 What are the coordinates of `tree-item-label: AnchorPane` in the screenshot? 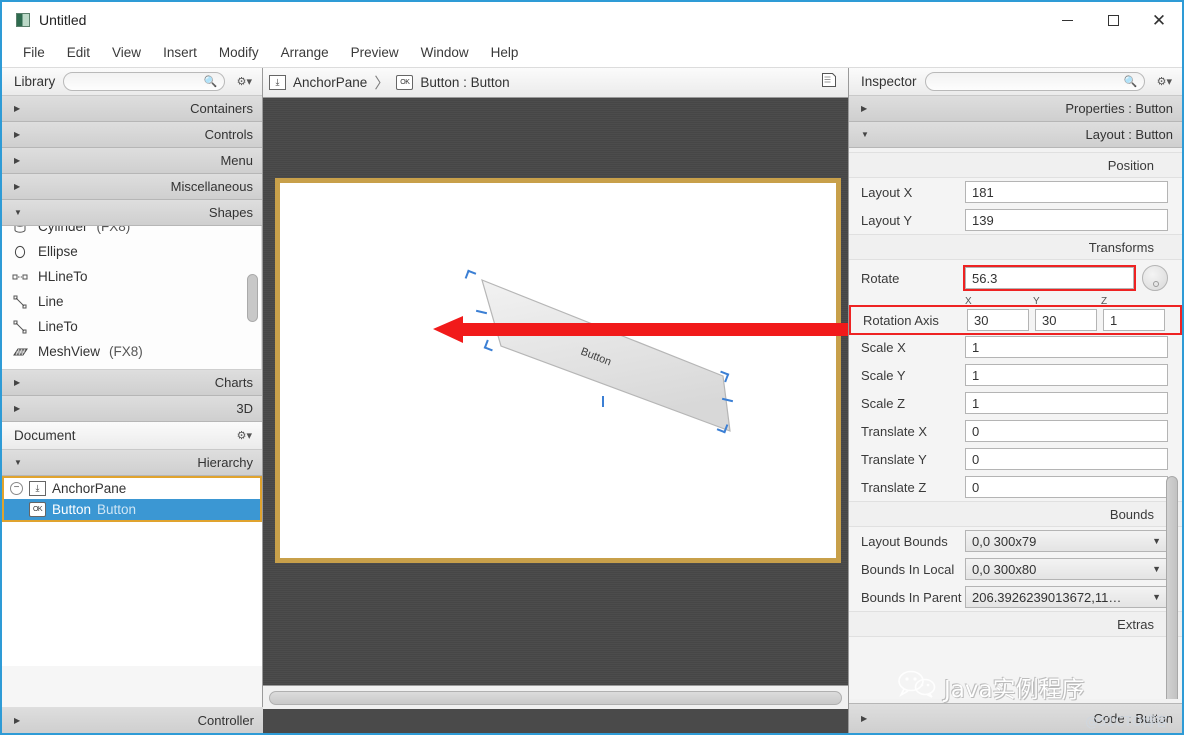 It's located at (89, 488).